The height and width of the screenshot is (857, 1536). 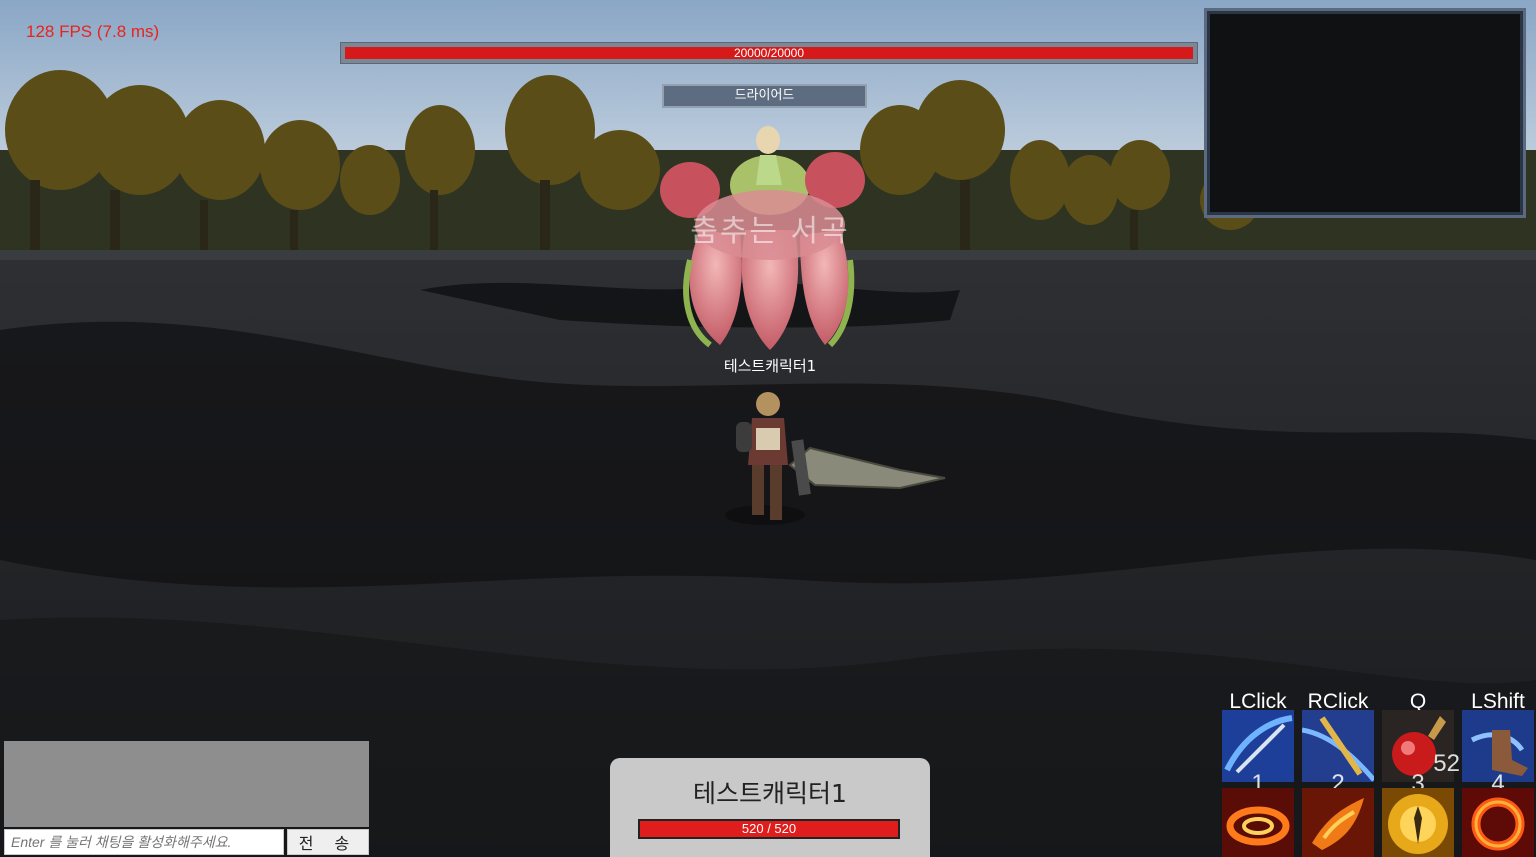 What do you see at coordinates (770, 793) in the screenshot?
I see `player-name: 테스트캐릭터1` at bounding box center [770, 793].